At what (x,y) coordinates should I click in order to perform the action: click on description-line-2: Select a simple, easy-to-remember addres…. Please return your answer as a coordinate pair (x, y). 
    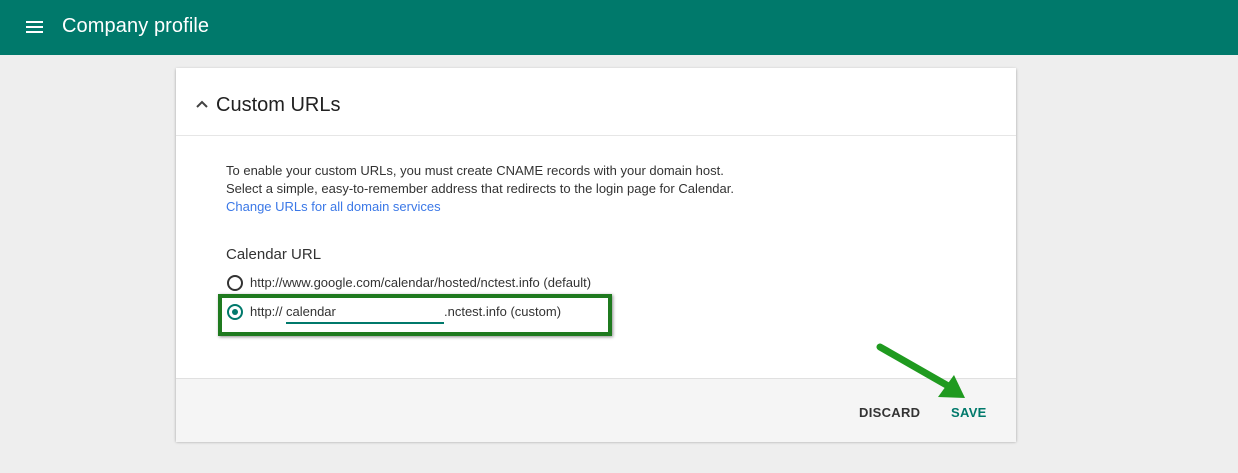
    Looking at the image, I should click on (480, 188).